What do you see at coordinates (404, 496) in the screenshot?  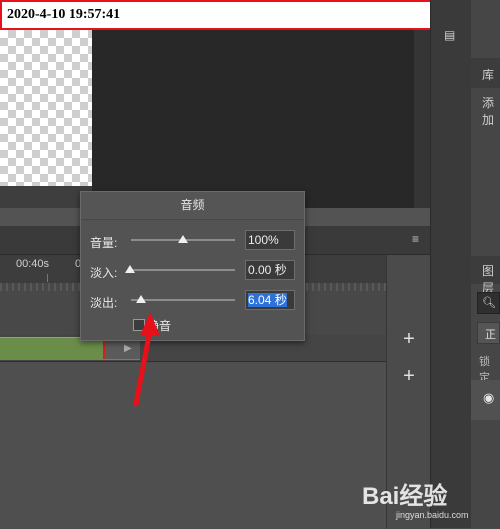 I see `watermark-text: Bai经验` at bounding box center [404, 496].